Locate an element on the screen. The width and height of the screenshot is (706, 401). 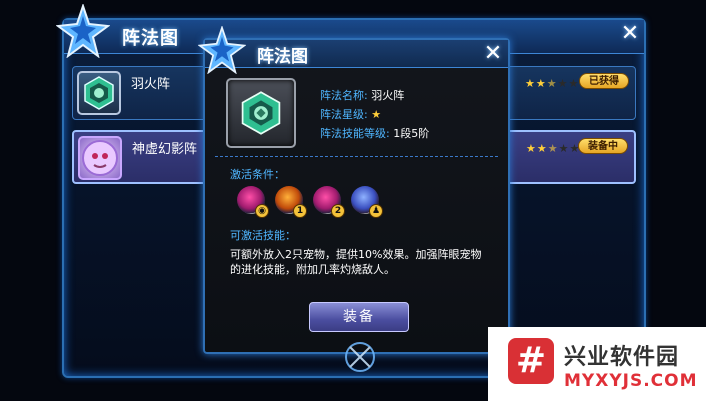
activatable-skills-label: 可激活技能： is located at coordinates (263, 235).